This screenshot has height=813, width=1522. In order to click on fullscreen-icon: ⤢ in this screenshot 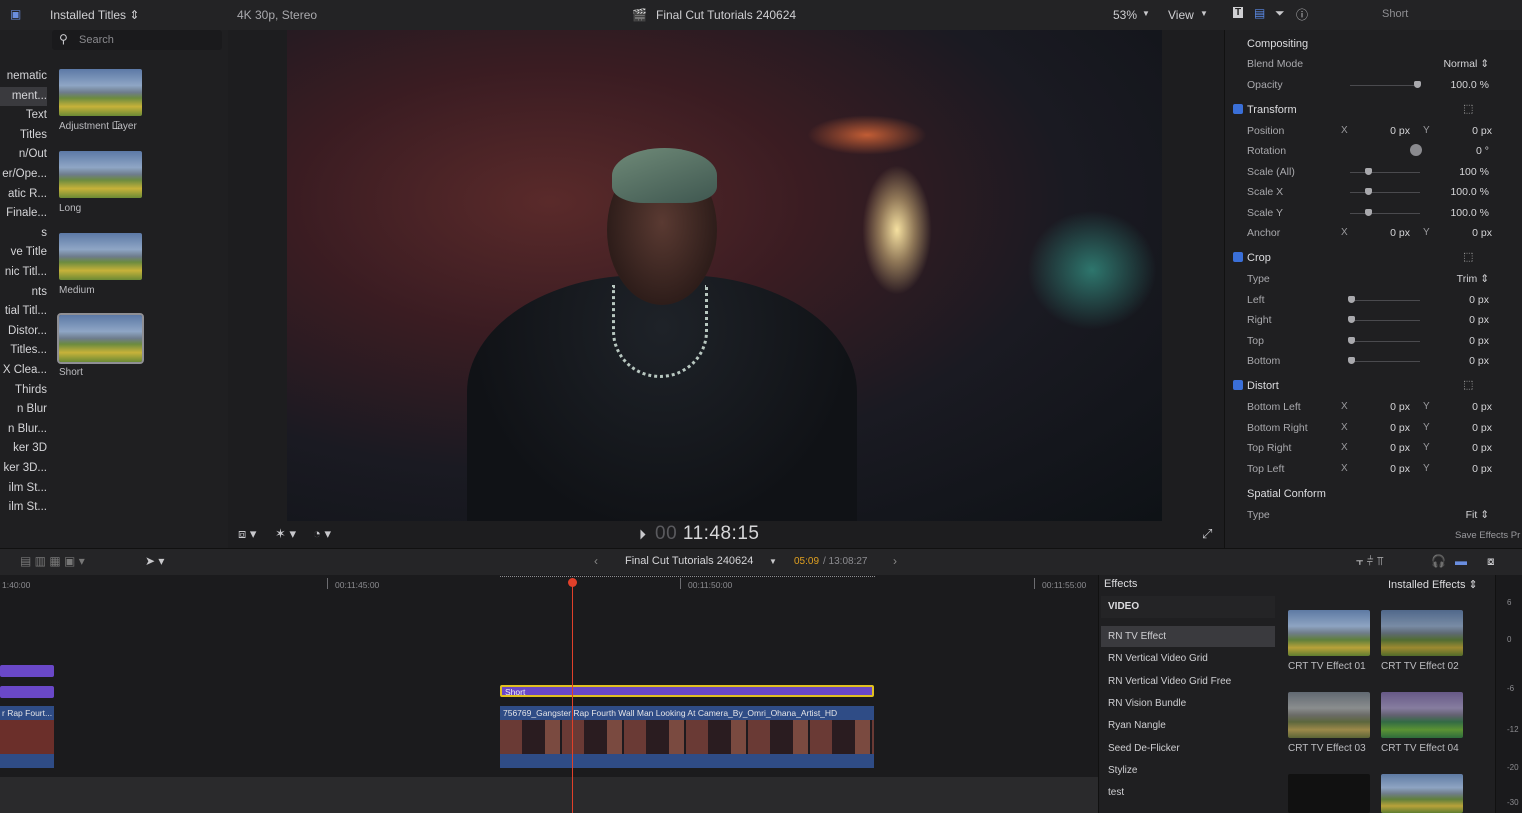, I will do `click(1207, 534)`.